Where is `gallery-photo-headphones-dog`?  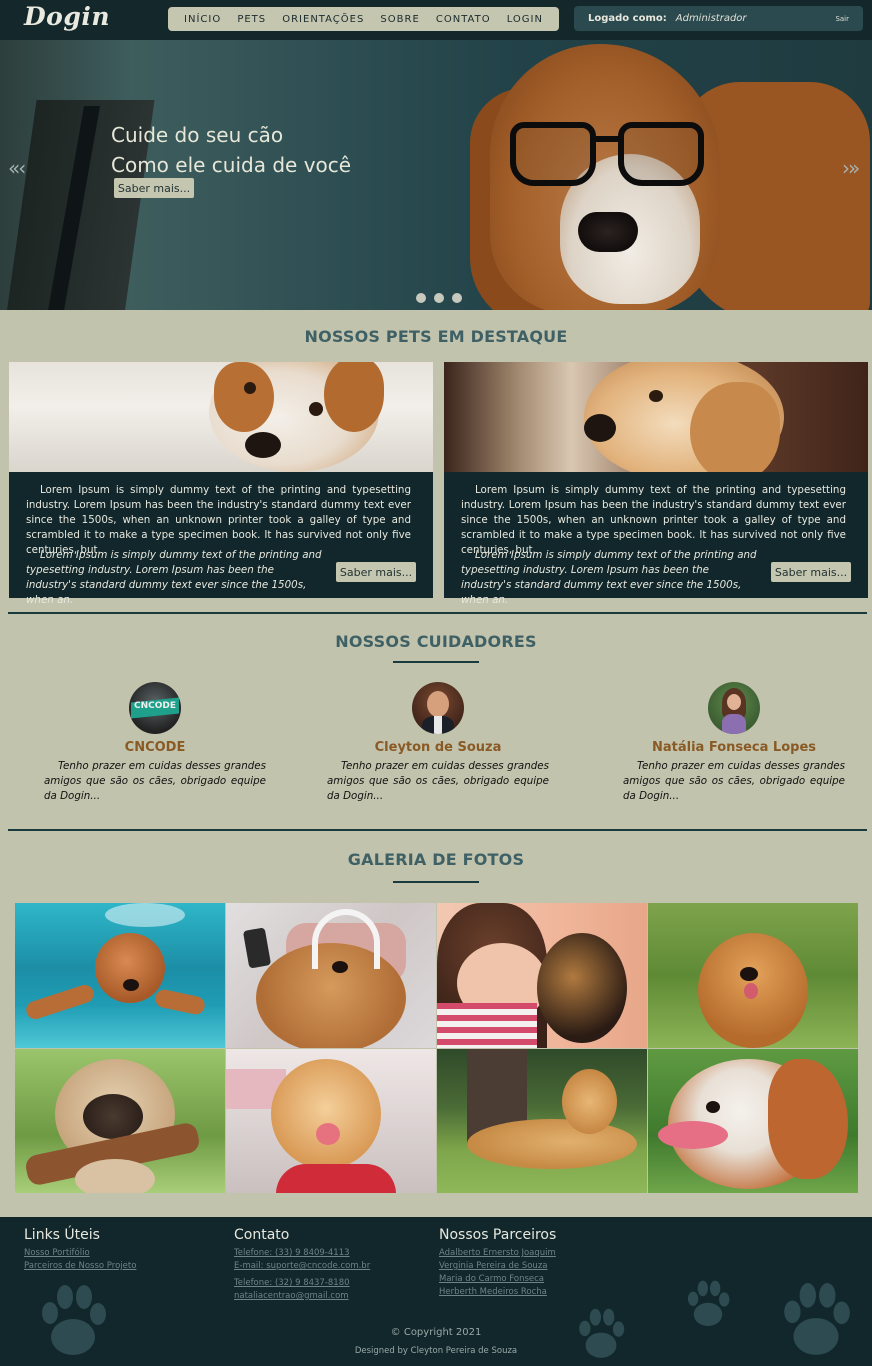
gallery-photo-headphones-dog is located at coordinates (331, 975).